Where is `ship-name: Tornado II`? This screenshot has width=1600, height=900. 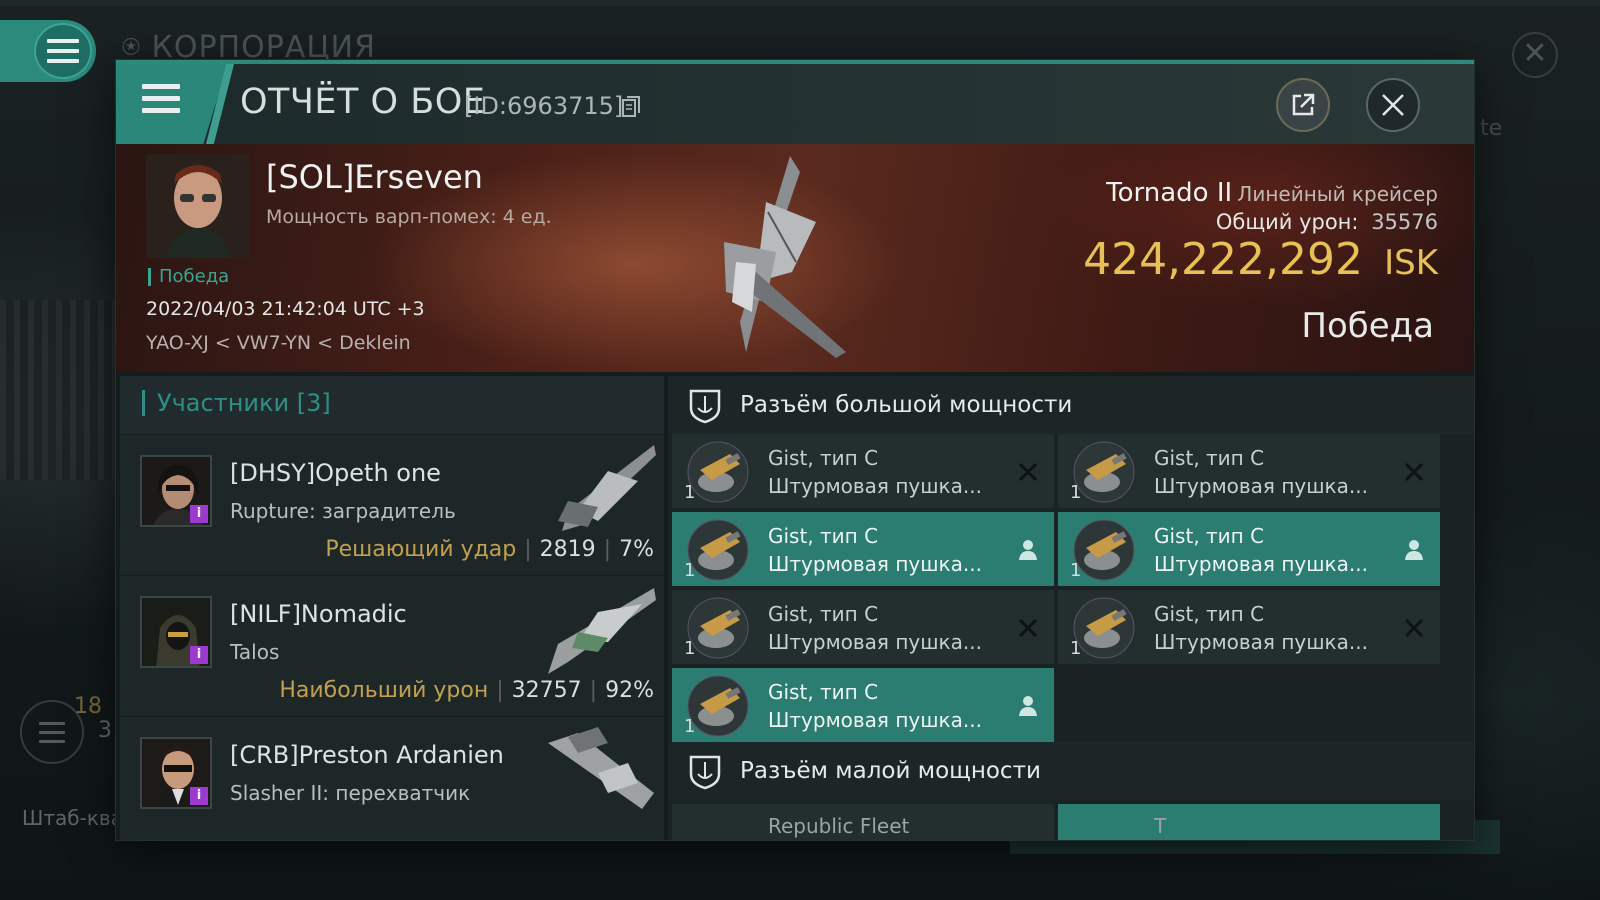 ship-name: Tornado II is located at coordinates (1169, 193).